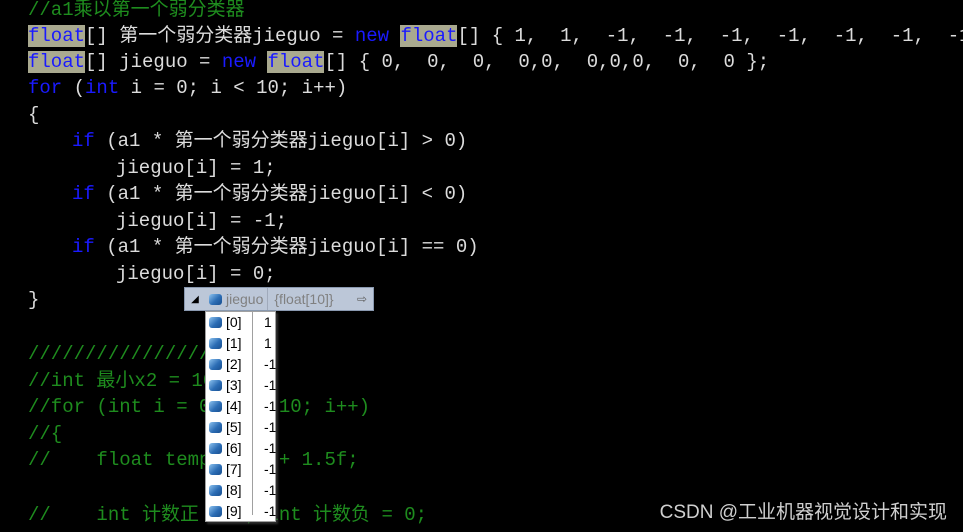 This screenshot has width=963, height=532. Describe the element at coordinates (234, 322) in the screenshot. I see `item-index: [0]` at that location.